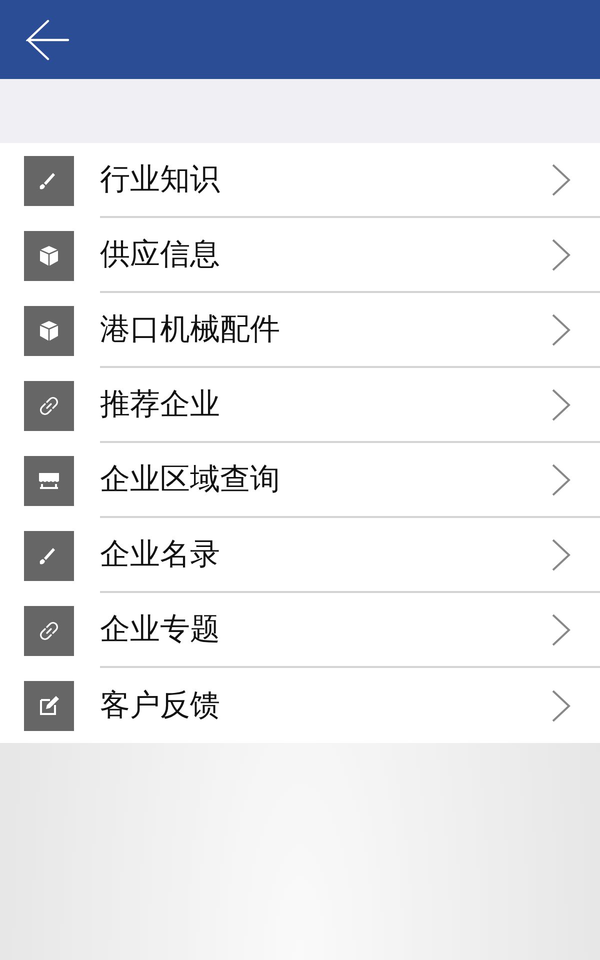  I want to click on menu-item: 企业区域查询, so click(350, 480).